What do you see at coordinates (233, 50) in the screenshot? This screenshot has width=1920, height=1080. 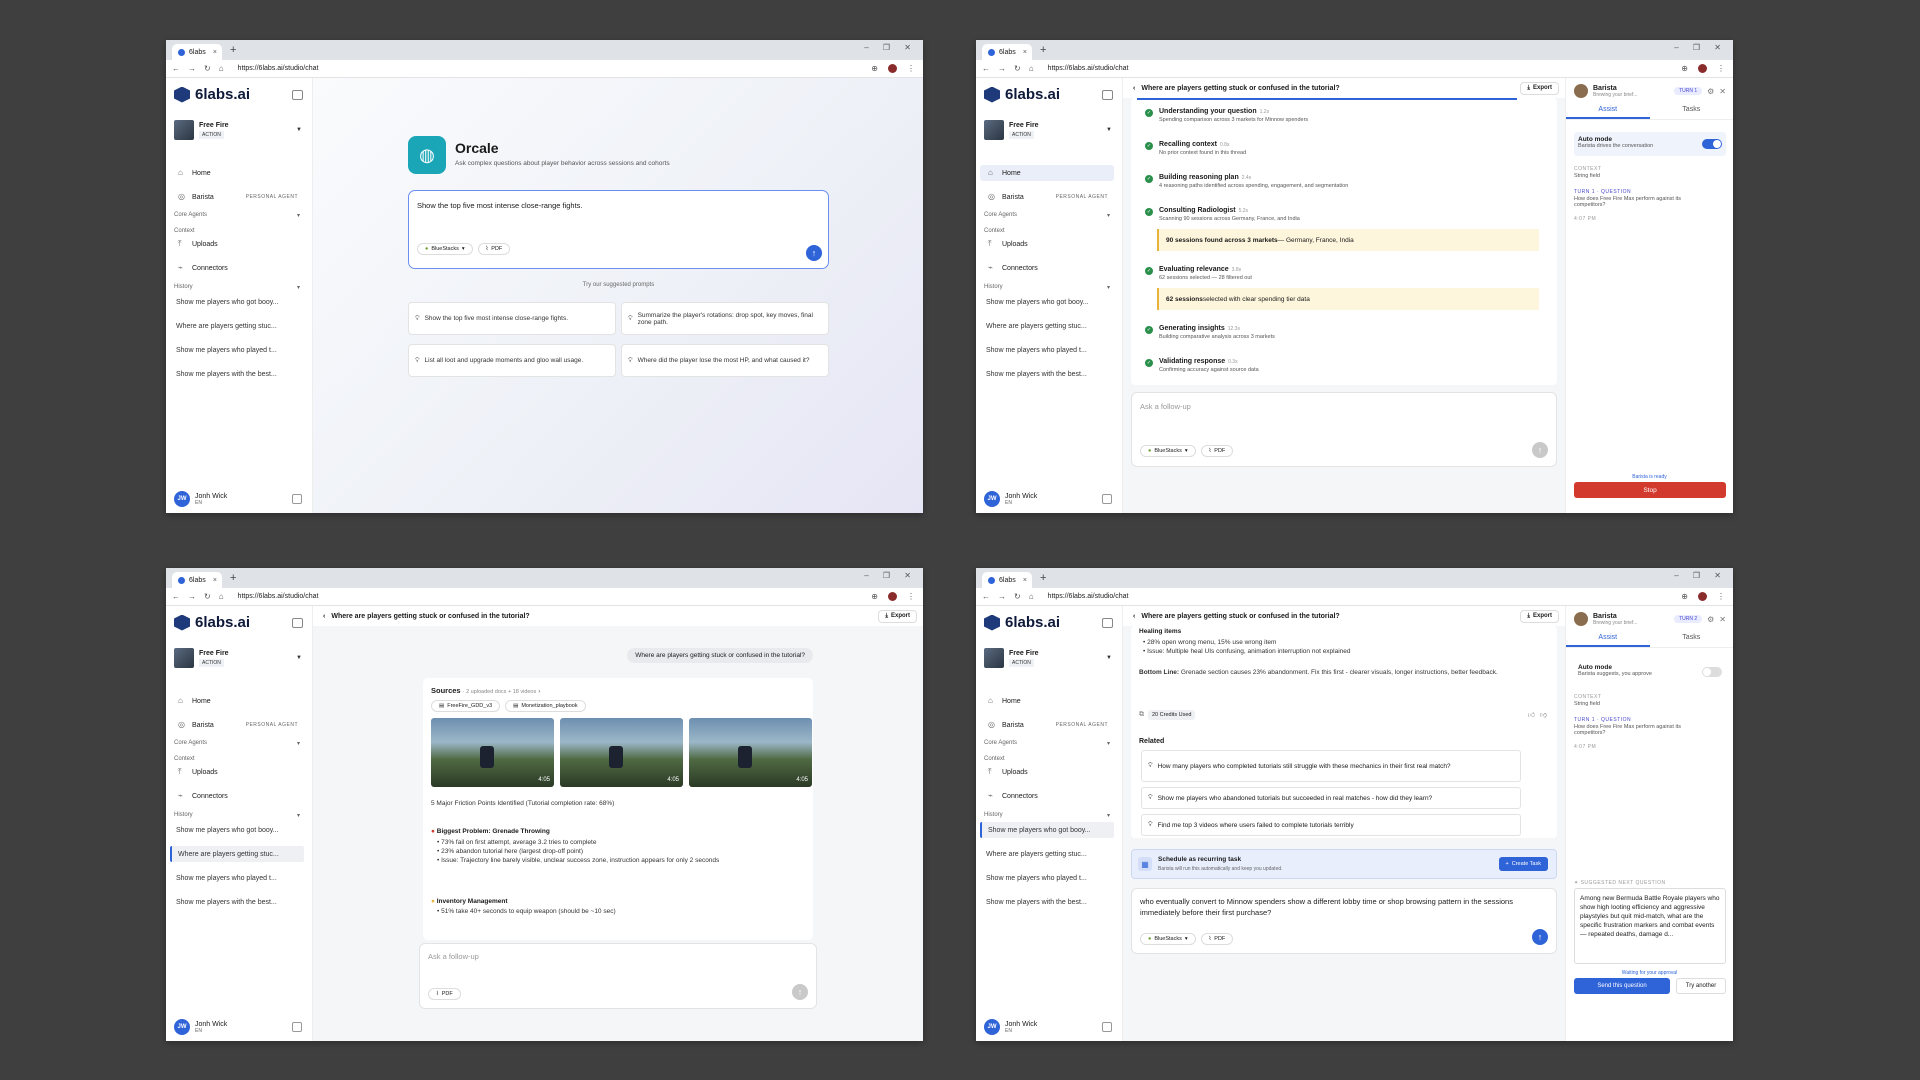 I see `new-tab-icon: +` at bounding box center [233, 50].